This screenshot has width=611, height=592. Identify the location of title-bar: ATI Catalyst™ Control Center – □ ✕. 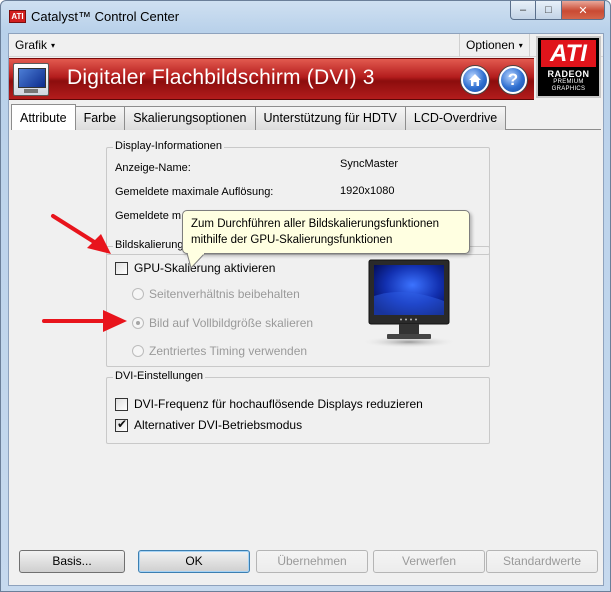
(305, 17).